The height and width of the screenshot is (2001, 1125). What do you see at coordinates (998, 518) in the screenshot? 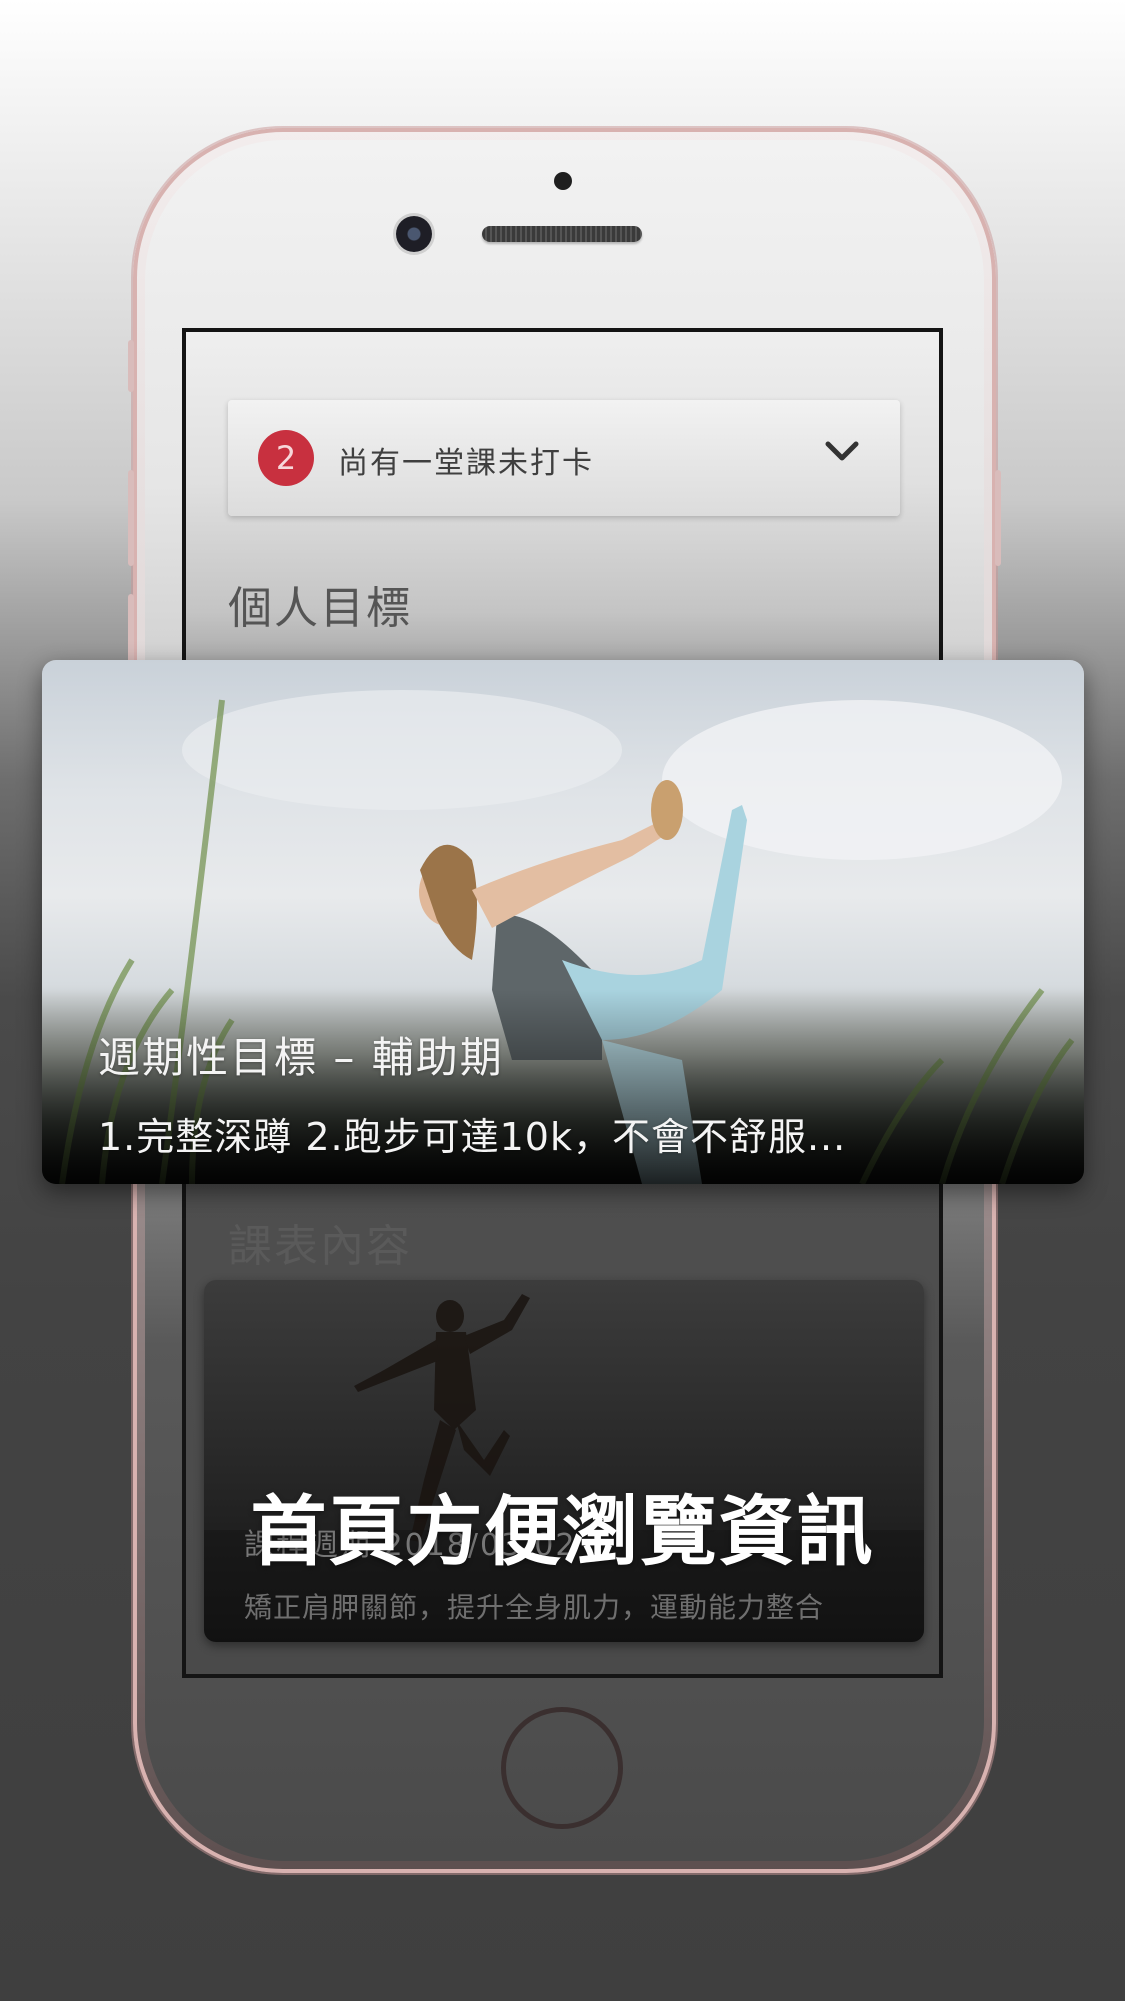
I see `phone-power-button` at bounding box center [998, 518].